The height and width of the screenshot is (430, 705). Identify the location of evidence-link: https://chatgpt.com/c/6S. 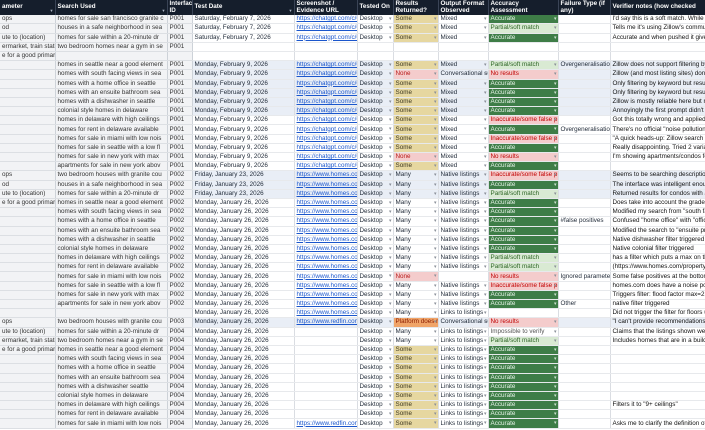
(327, 156).